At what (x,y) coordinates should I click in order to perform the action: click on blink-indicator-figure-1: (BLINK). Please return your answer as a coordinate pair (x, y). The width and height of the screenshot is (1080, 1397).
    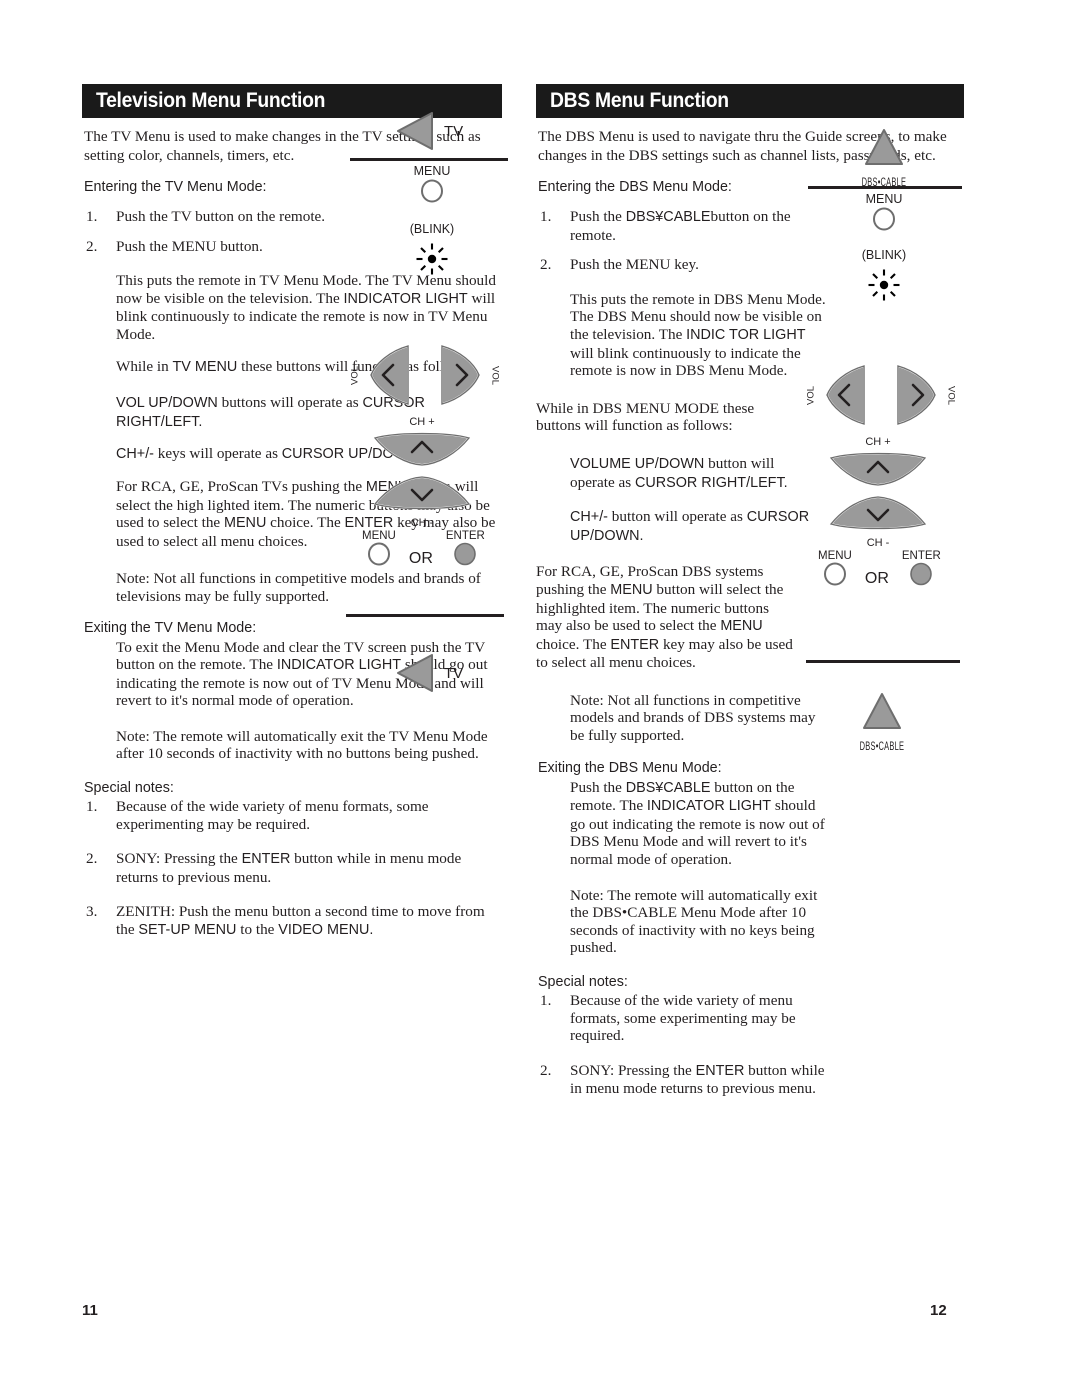
    Looking at the image, I should click on (432, 251).